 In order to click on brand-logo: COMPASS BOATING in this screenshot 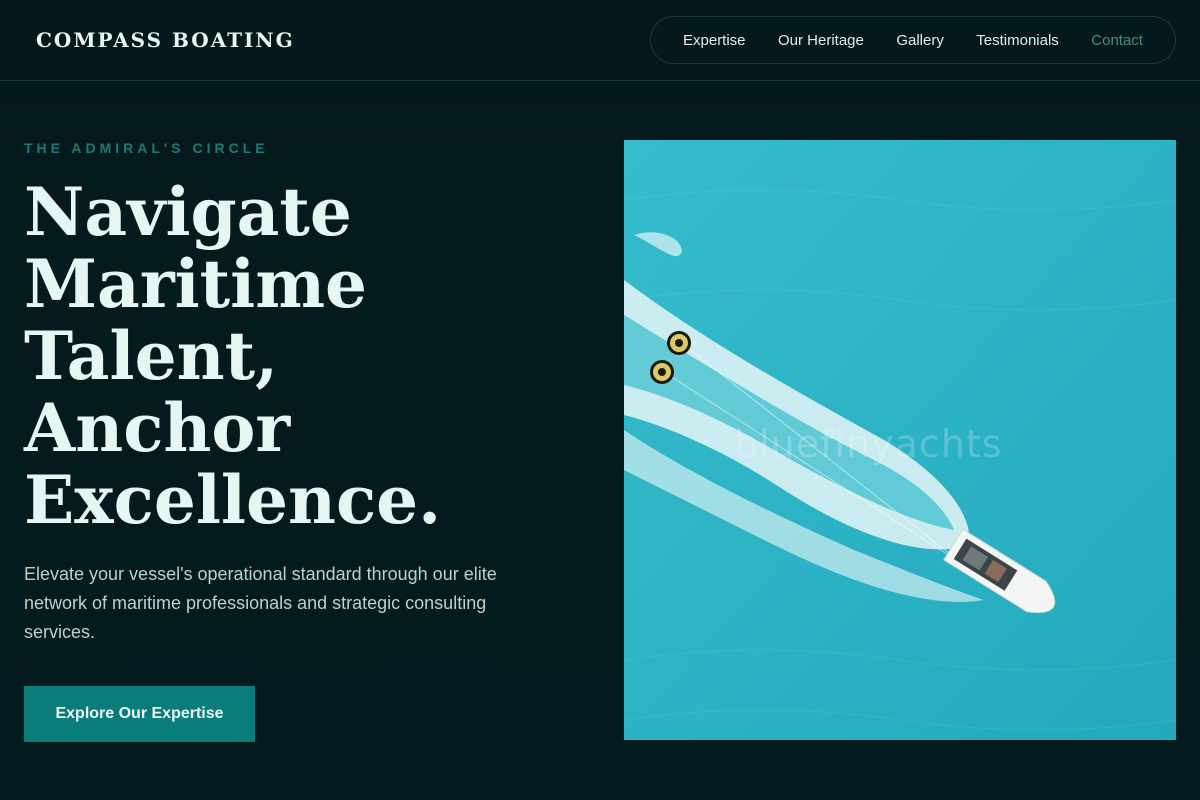, I will do `click(165, 40)`.